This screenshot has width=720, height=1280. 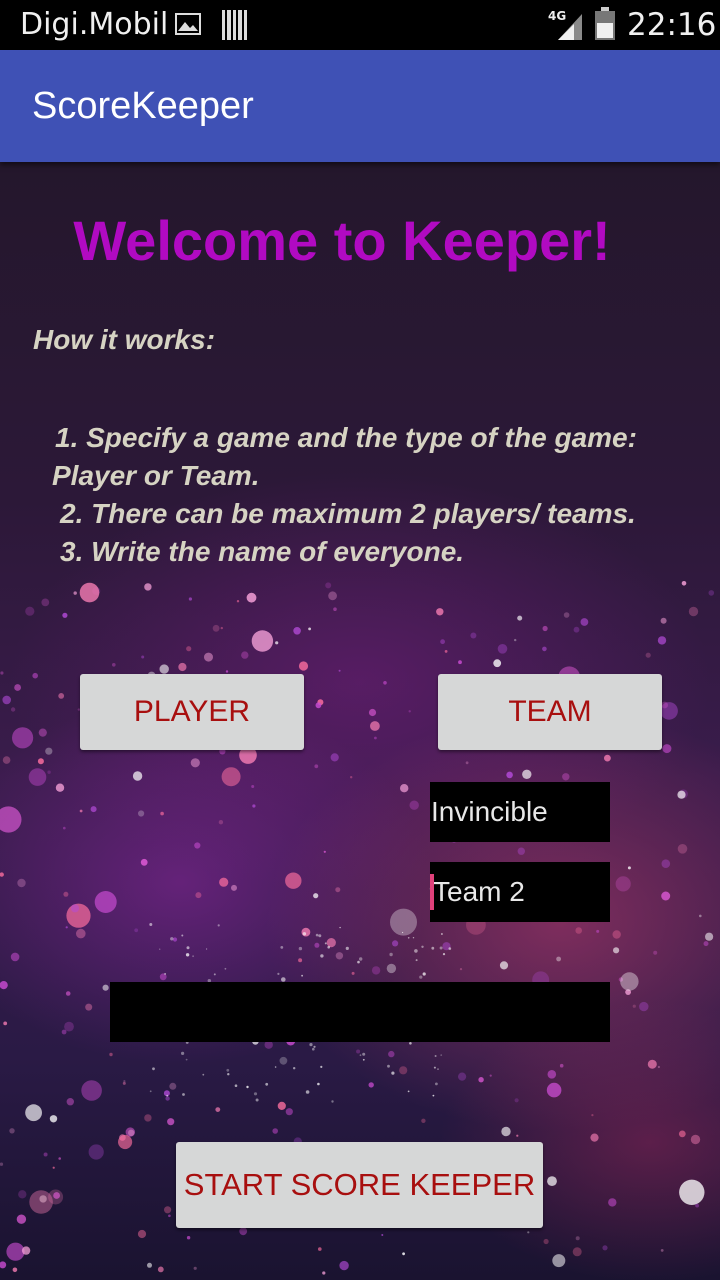 What do you see at coordinates (360, 106) in the screenshot?
I see `action-bar: ScoreKeeper` at bounding box center [360, 106].